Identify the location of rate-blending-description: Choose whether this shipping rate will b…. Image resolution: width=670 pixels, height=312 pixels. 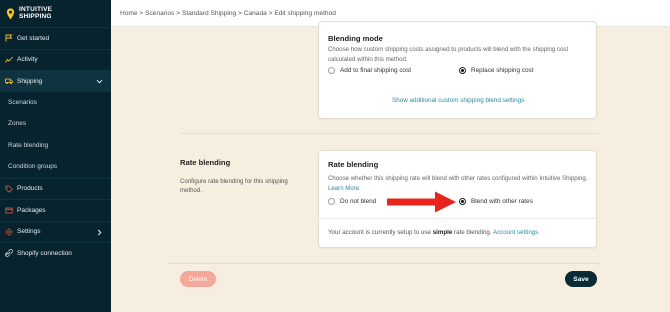
(459, 183).